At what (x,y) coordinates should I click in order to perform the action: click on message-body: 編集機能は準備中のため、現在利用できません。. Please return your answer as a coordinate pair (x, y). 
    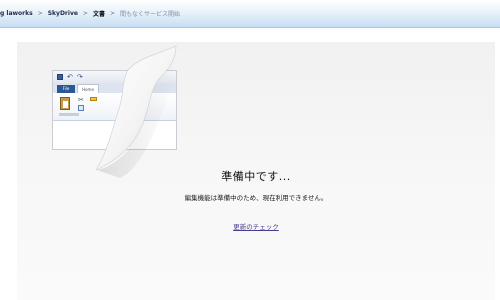
    Looking at the image, I should click on (256, 198).